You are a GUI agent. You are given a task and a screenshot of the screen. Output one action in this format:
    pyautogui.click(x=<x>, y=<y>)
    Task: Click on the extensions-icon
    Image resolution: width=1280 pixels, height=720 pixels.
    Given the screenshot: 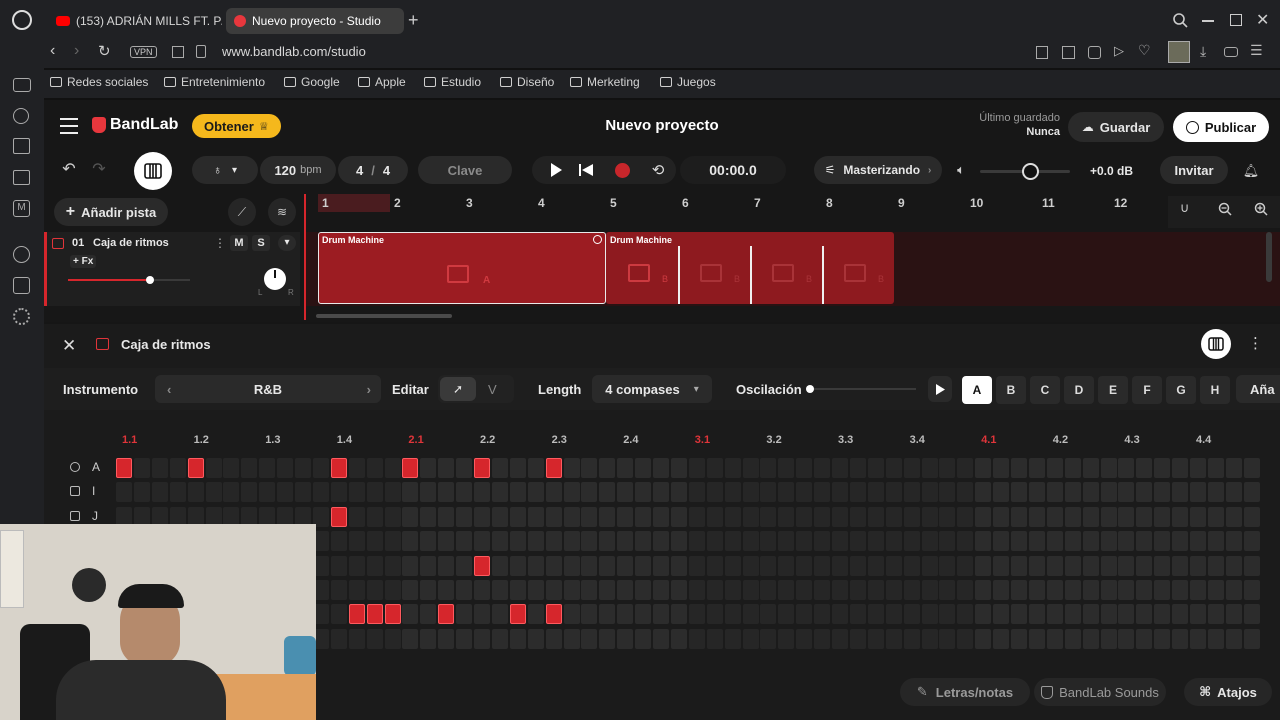 What is the action you would take?
    pyautogui.click(x=21, y=285)
    